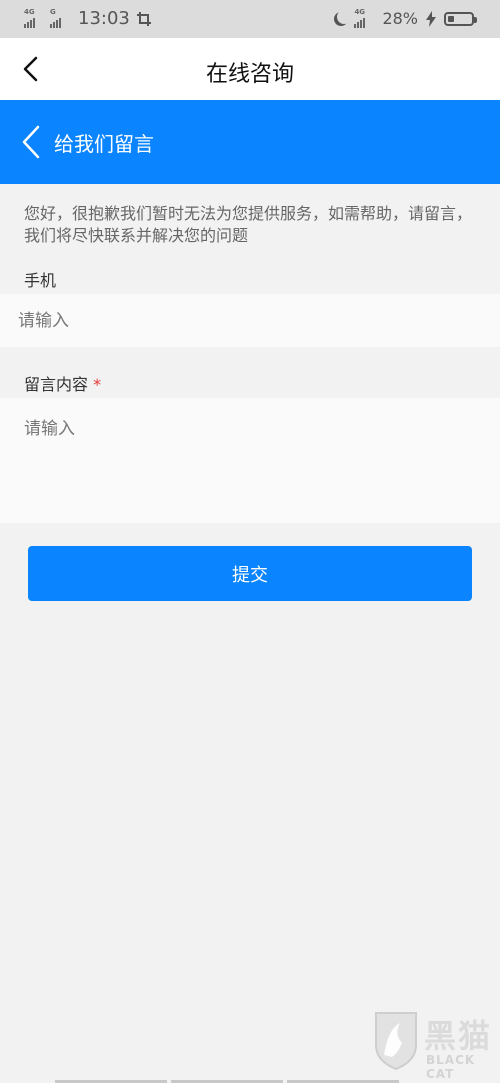 This screenshot has height=1083, width=500. I want to click on status-left: 4G G 13:03, so click(88, 18).